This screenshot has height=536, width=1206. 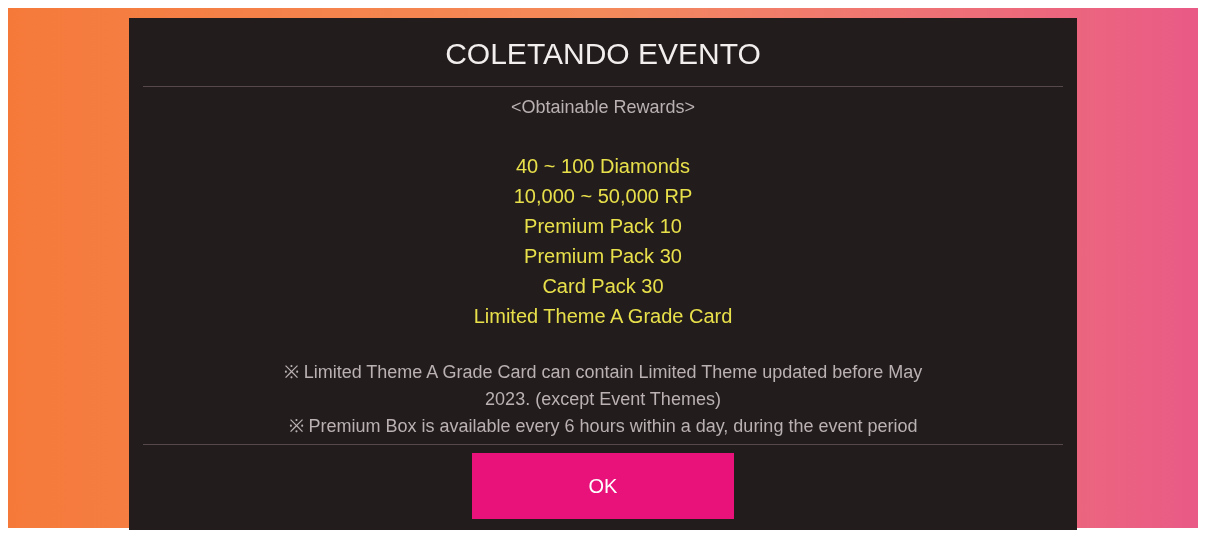 What do you see at coordinates (603, 386) in the screenshot?
I see `note-text: ※ Limited Theme A Grade Card can contain Limited Theme updated before May 2023. (except Event Themes)` at bounding box center [603, 386].